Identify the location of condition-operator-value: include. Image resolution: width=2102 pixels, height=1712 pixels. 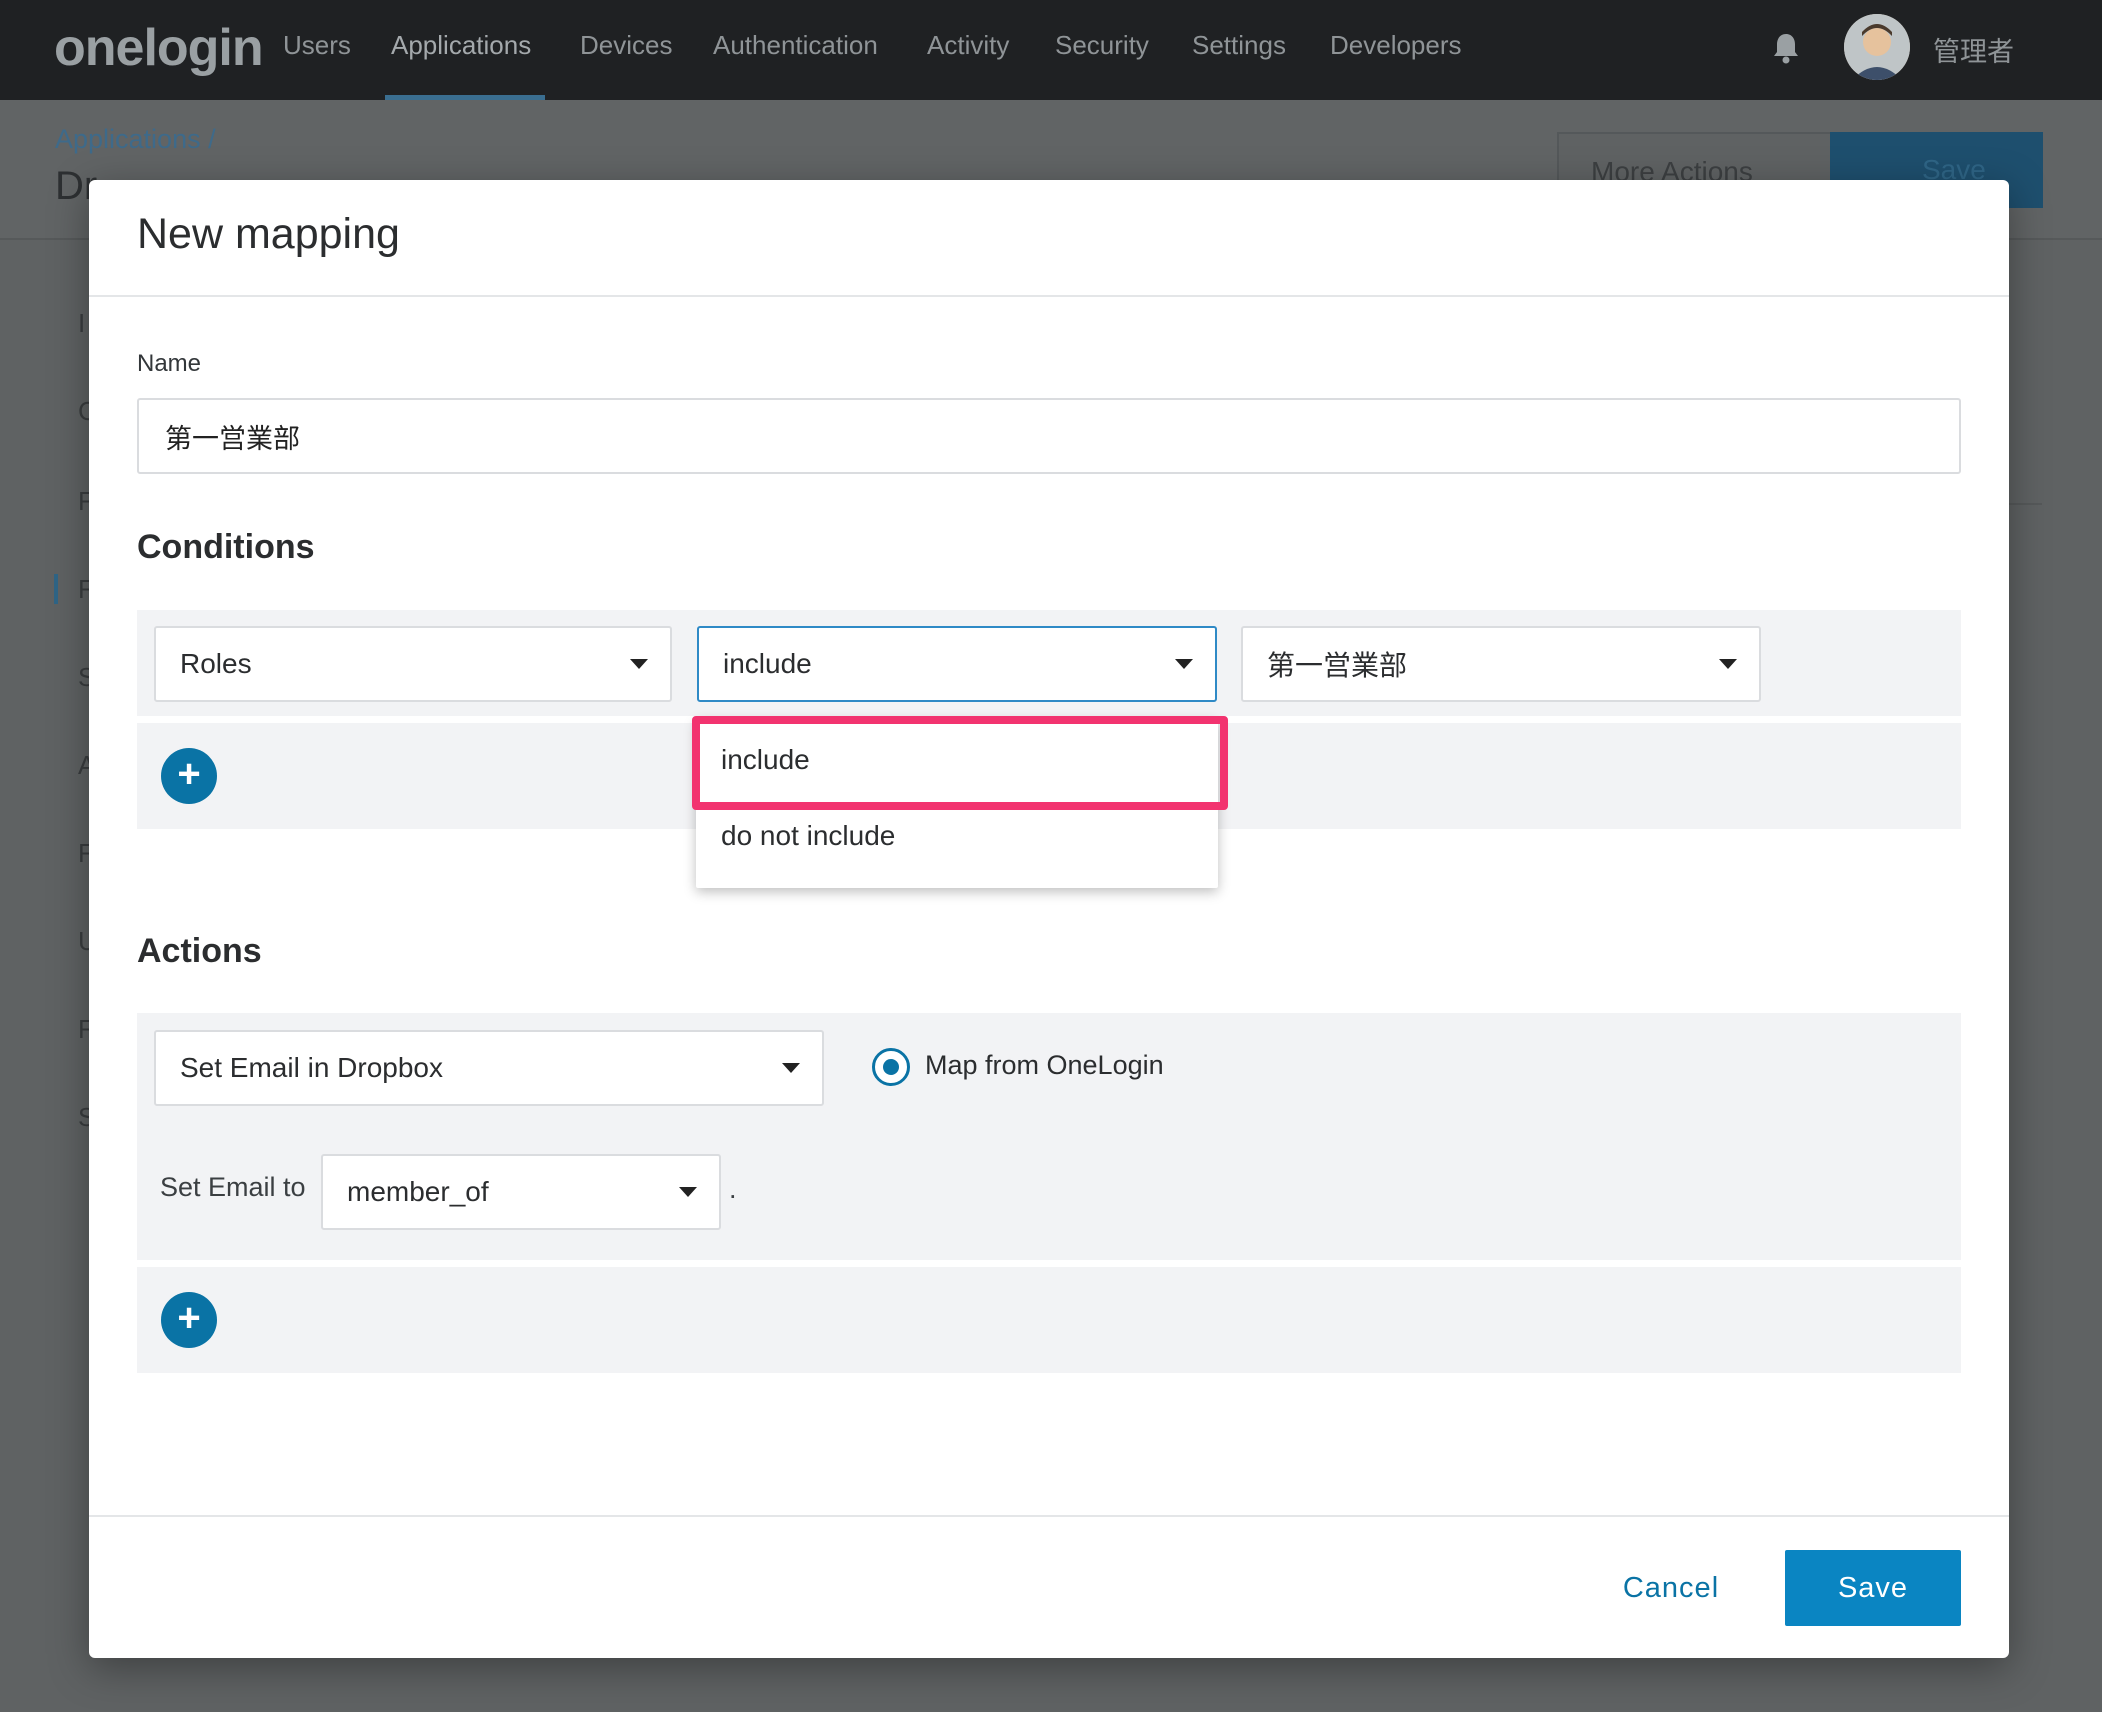
(767, 663).